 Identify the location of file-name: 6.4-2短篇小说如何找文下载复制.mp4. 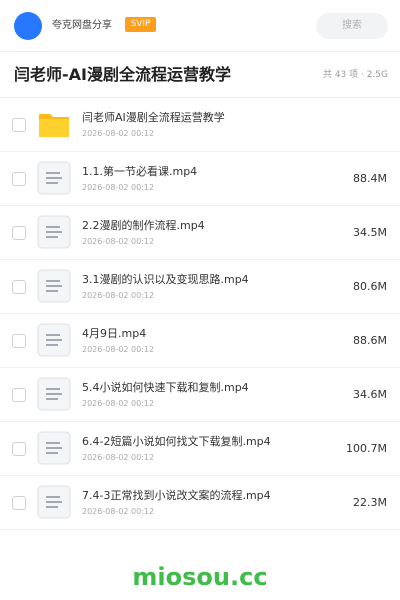
(176, 441).